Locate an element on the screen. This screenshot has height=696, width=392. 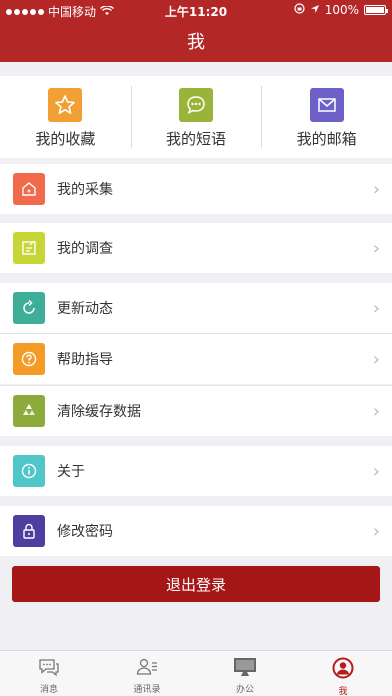
menu-about: 关于 › is located at coordinates (196, 471).